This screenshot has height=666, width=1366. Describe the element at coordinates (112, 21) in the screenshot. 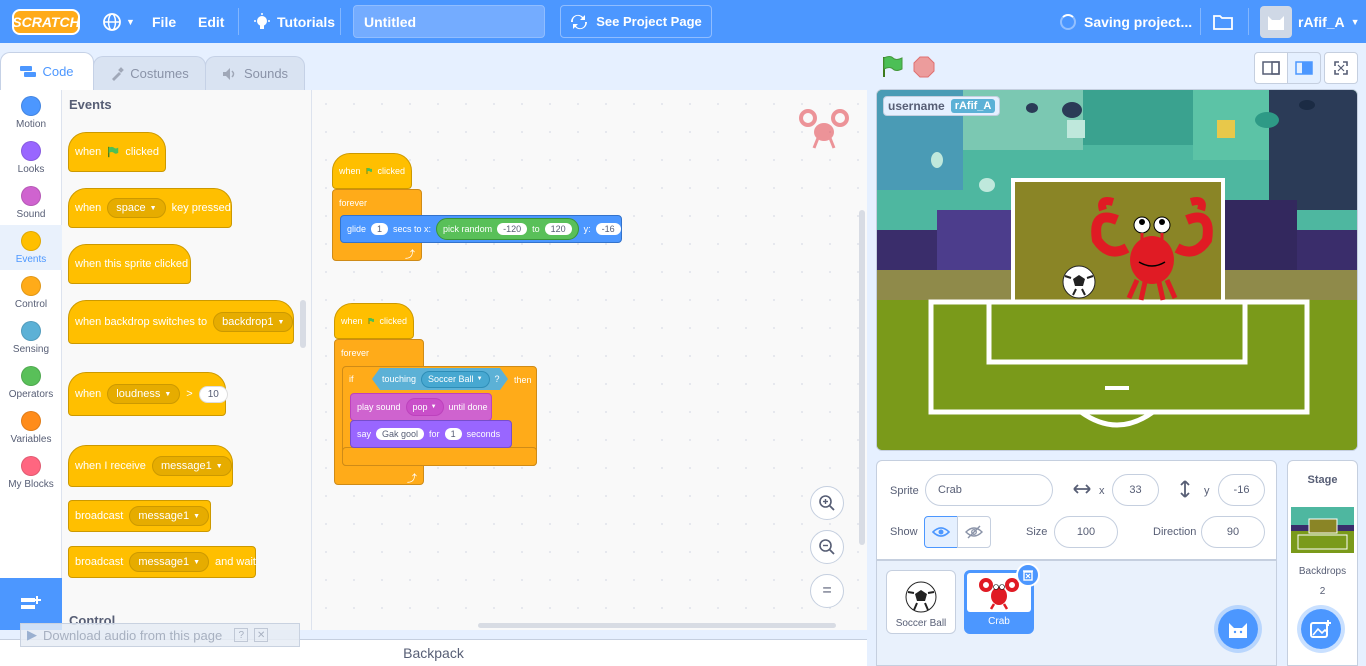

I see `globe-icon` at that location.